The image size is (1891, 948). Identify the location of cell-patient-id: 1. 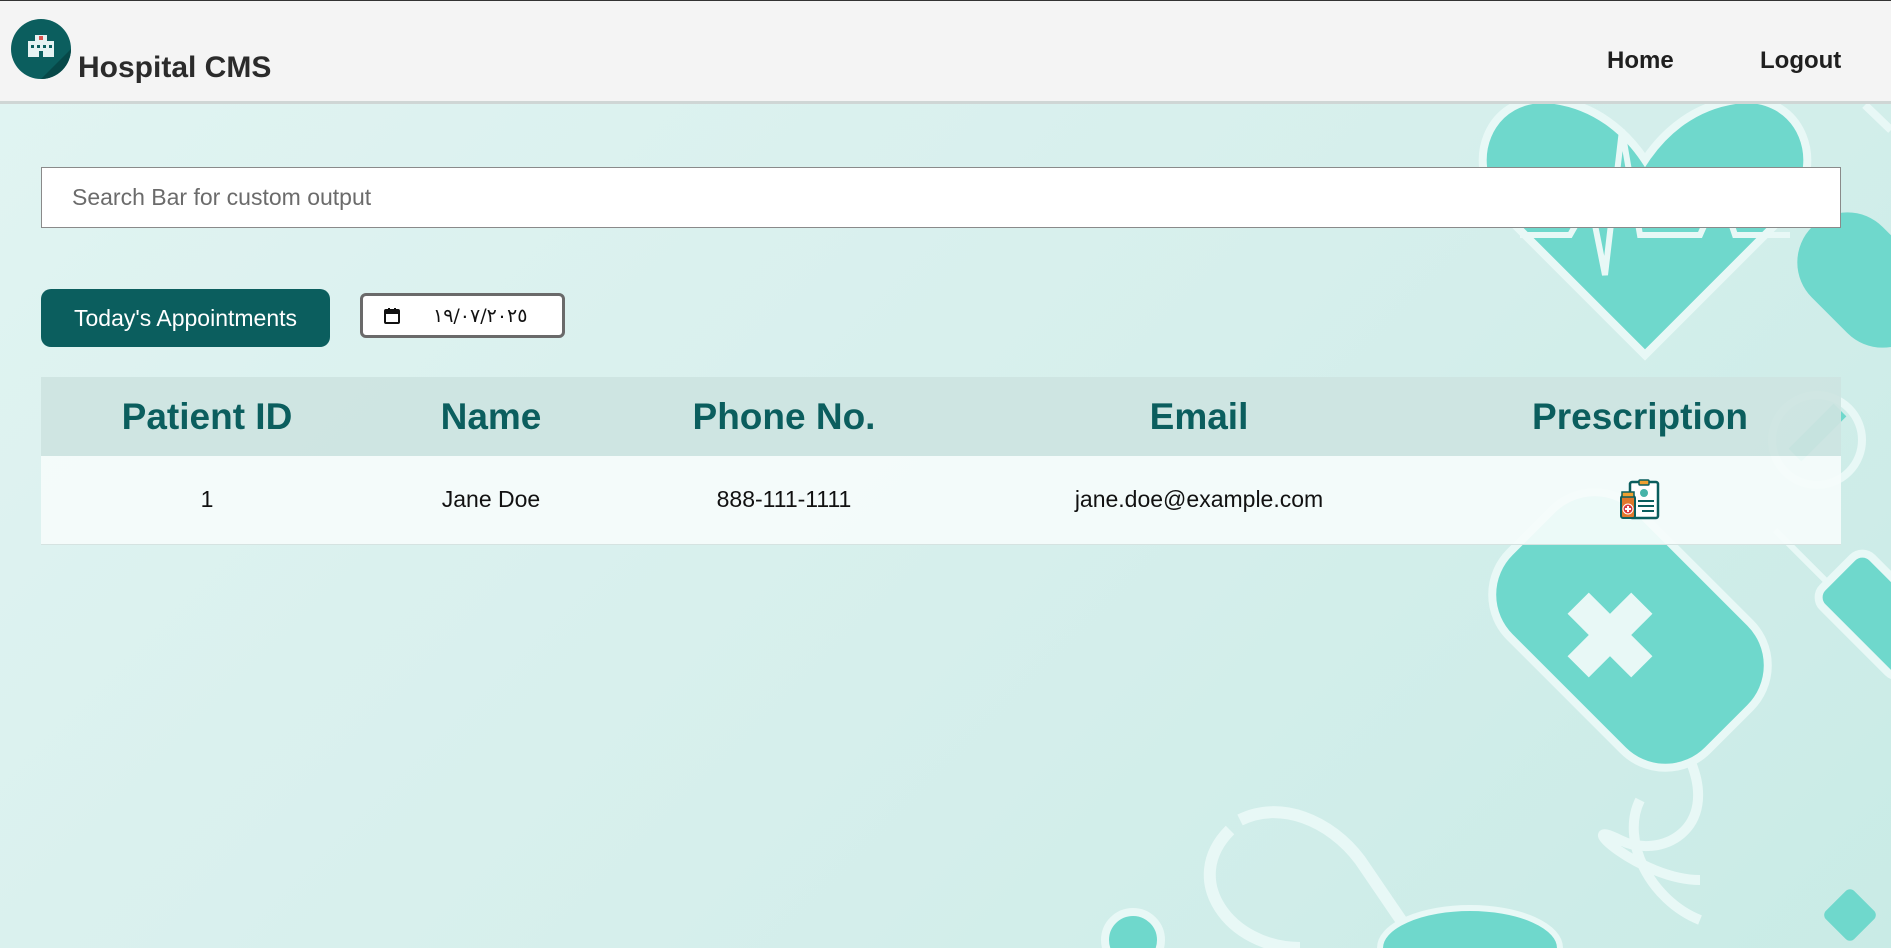
(207, 499).